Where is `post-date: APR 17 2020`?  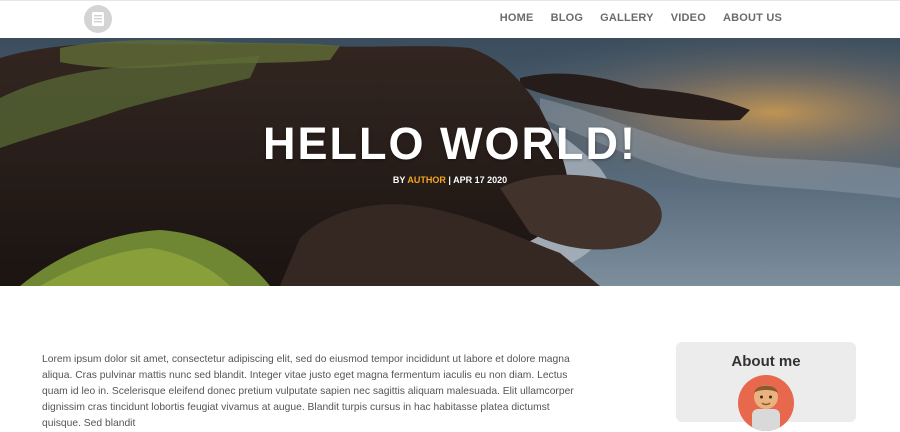
post-date: APR 17 2020 is located at coordinates (480, 180).